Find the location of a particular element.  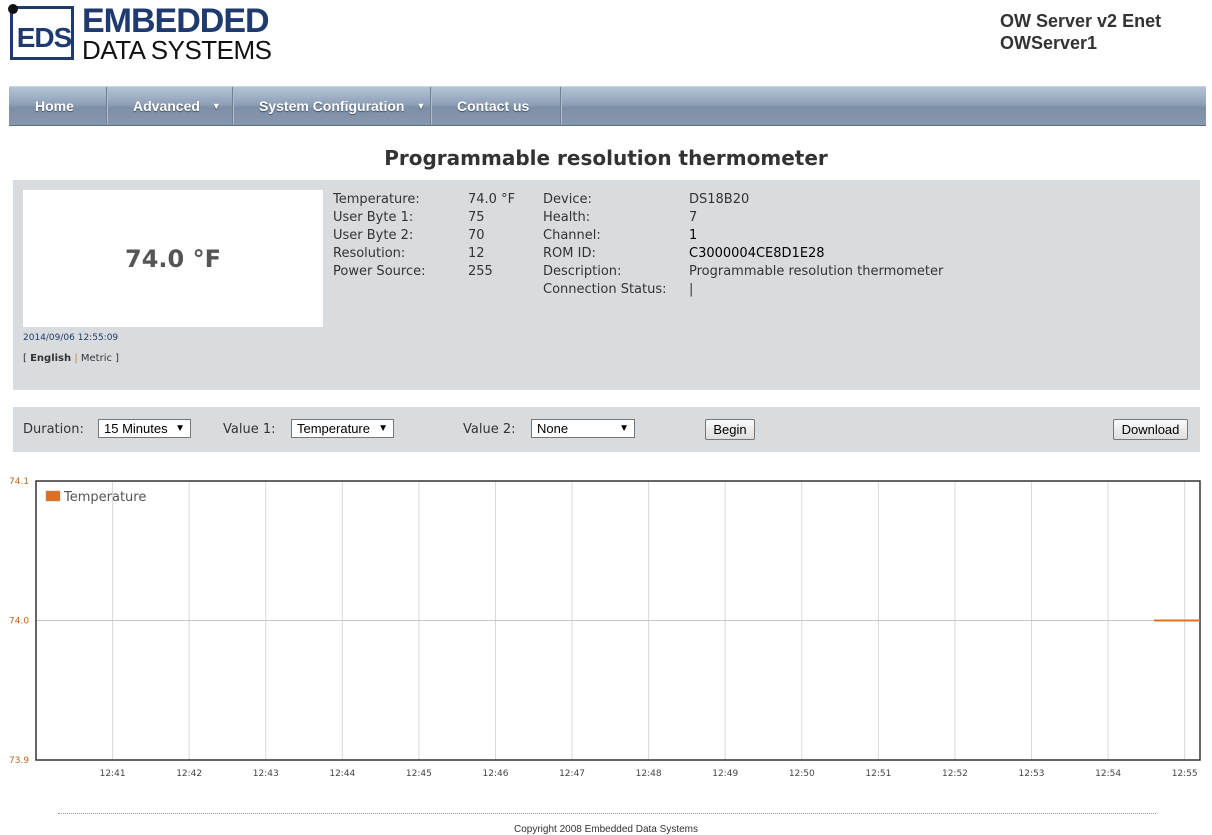

x-tick-label: 12:43 is located at coordinates (266, 774).